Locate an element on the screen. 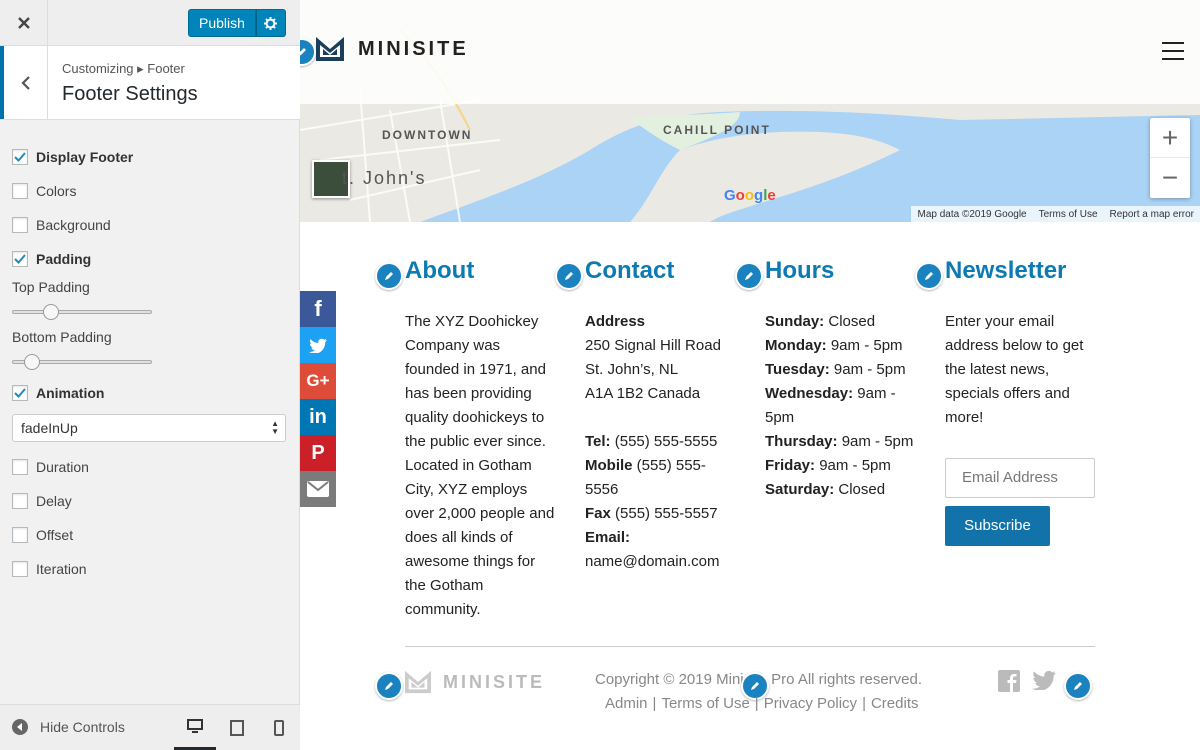  email-label: Email: is located at coordinates (608, 537).